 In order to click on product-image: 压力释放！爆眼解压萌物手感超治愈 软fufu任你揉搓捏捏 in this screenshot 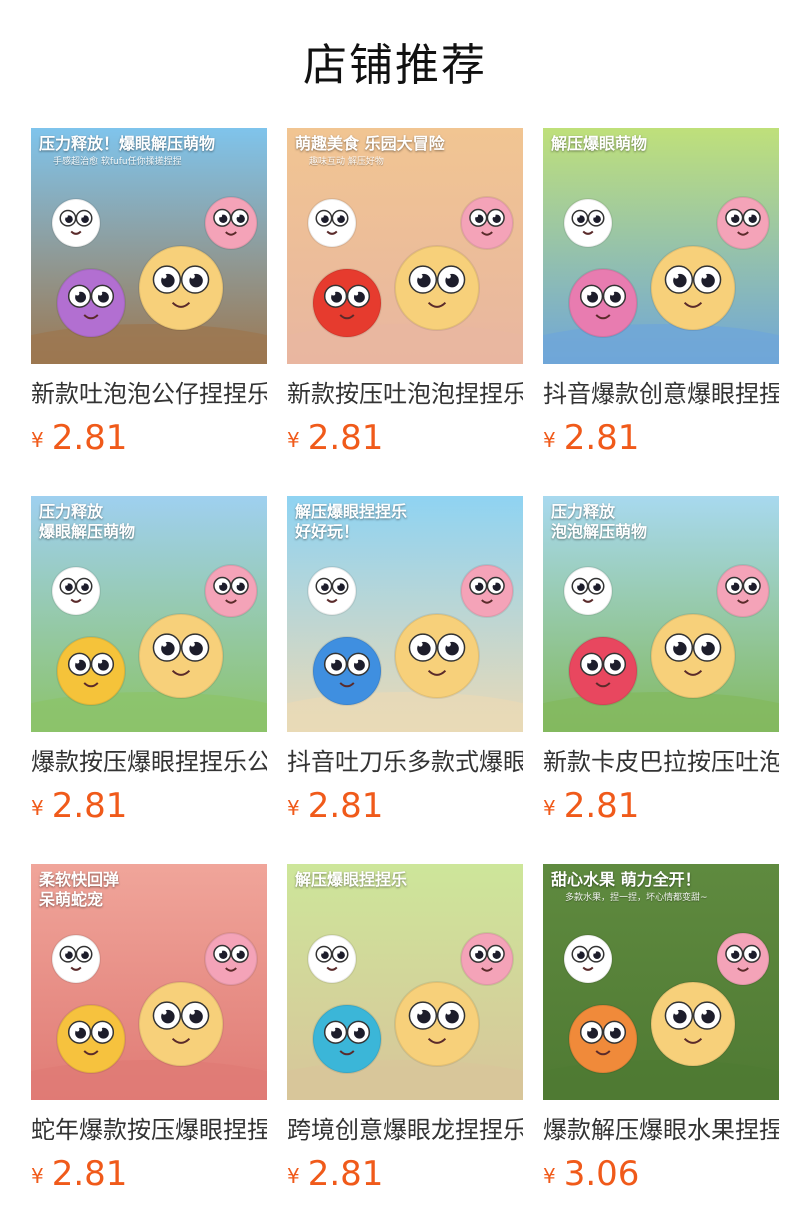, I will do `click(149, 246)`.